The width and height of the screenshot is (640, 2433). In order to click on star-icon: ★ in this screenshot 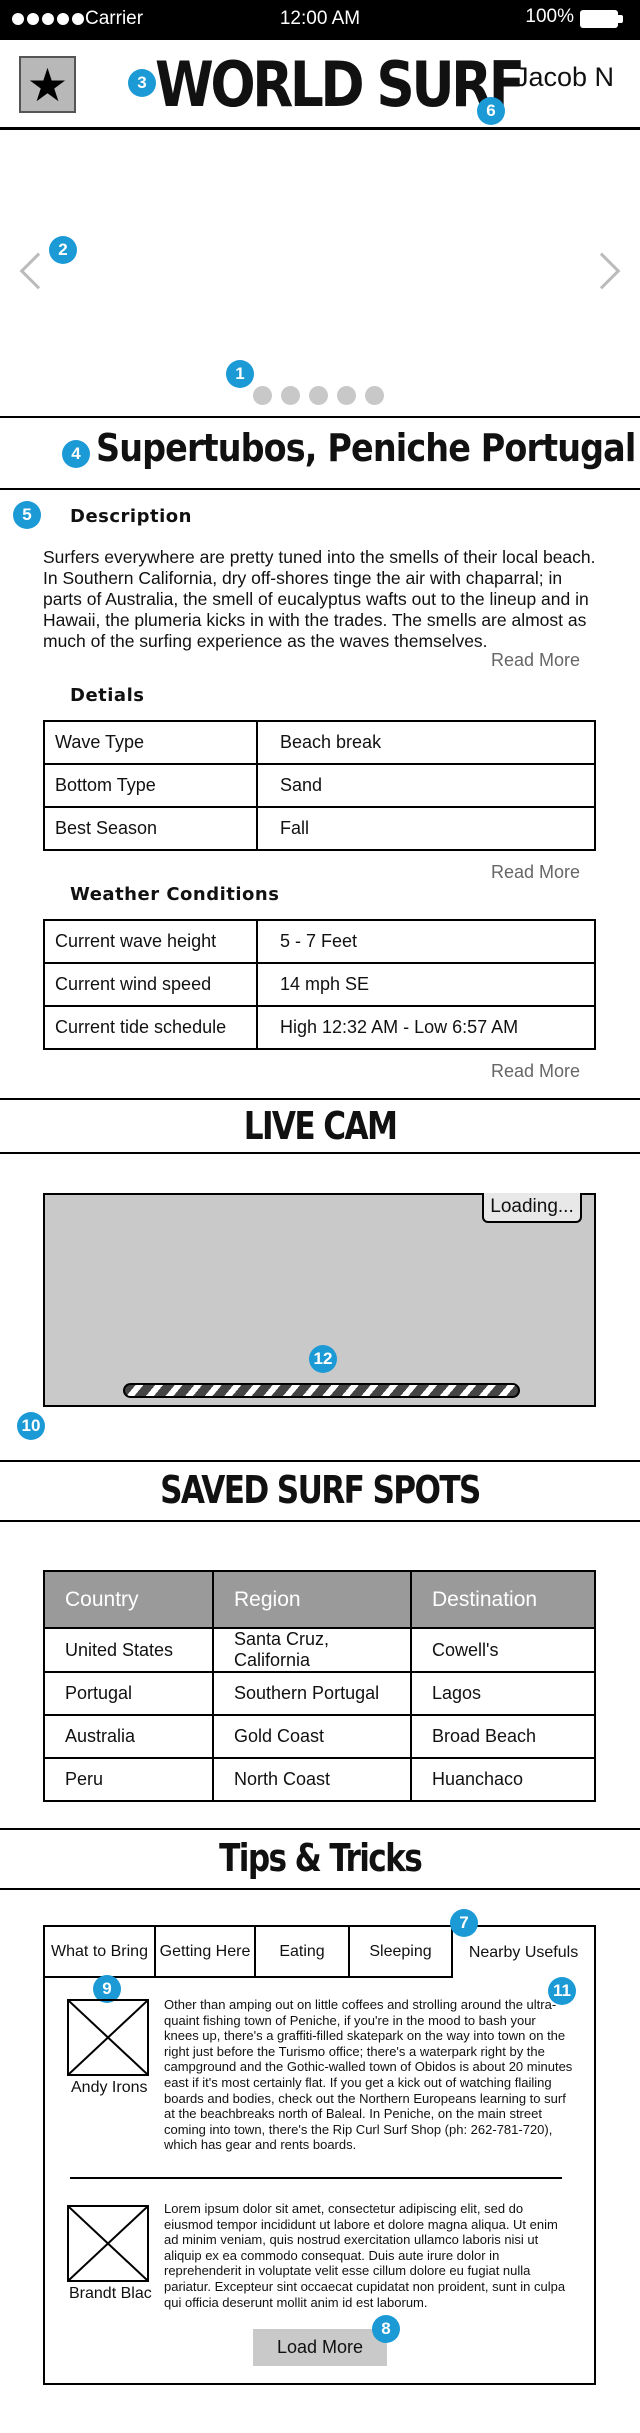, I will do `click(47, 84)`.